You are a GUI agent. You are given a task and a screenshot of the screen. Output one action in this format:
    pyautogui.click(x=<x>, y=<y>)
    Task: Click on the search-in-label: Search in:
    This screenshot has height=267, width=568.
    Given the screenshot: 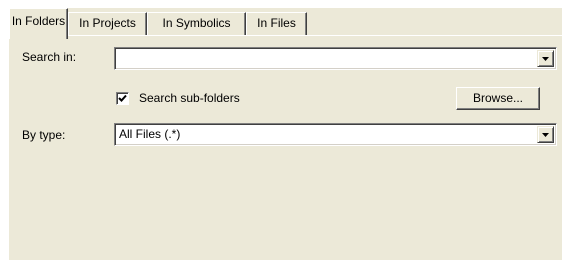 What is the action you would take?
    pyautogui.click(x=49, y=57)
    